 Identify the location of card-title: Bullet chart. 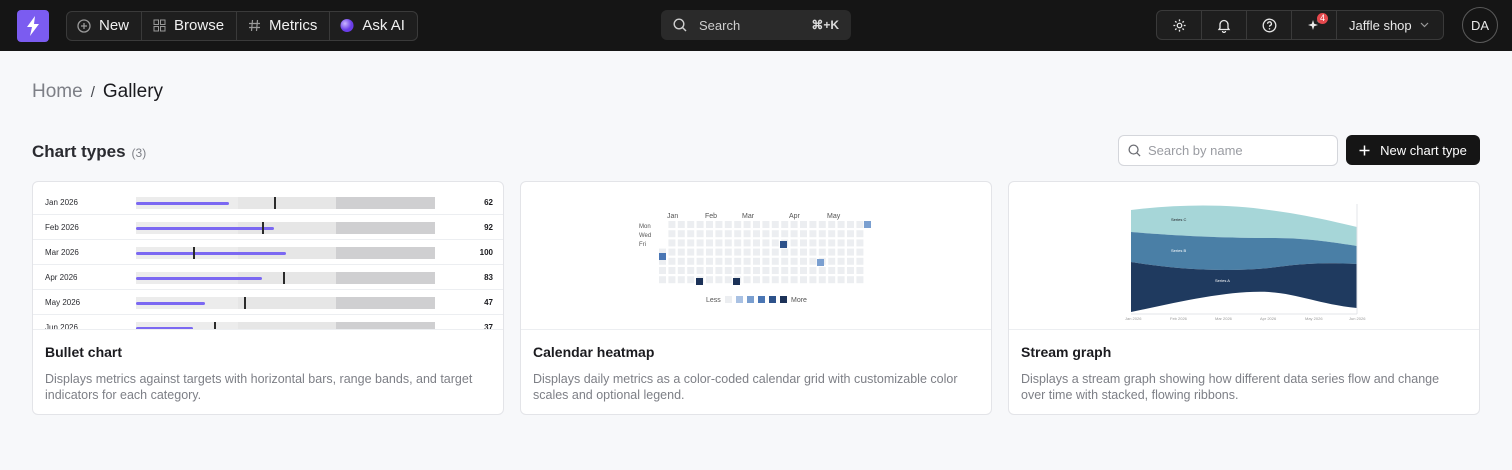
(84, 352).